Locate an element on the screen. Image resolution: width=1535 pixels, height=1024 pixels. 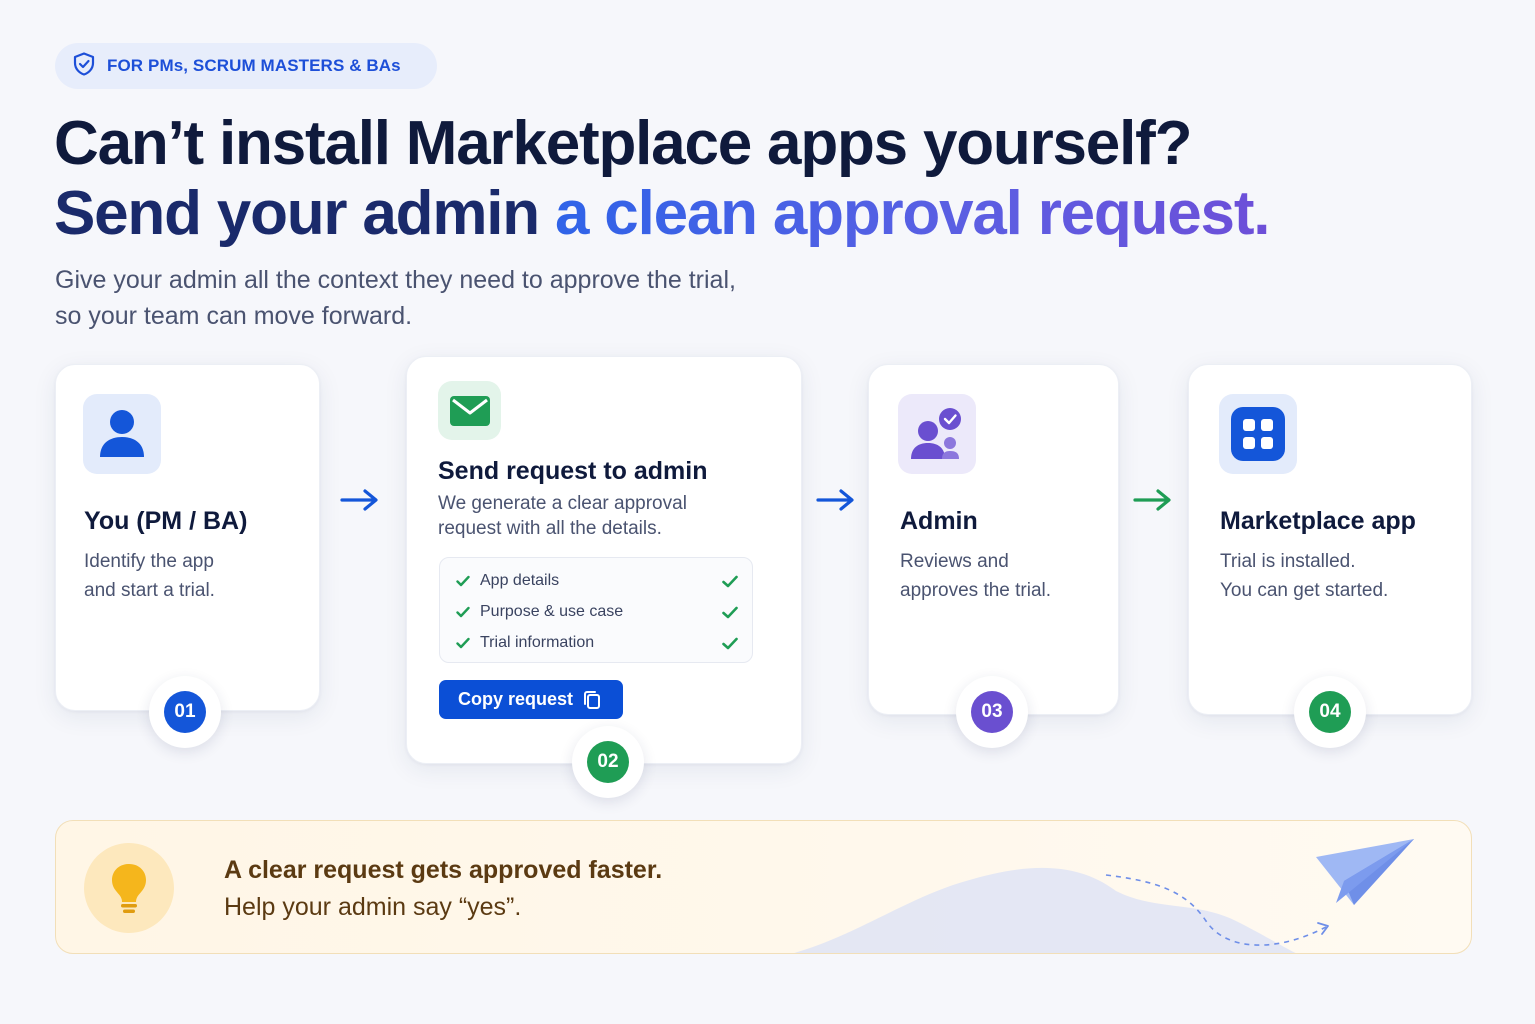
user-icon is located at coordinates (122, 434).